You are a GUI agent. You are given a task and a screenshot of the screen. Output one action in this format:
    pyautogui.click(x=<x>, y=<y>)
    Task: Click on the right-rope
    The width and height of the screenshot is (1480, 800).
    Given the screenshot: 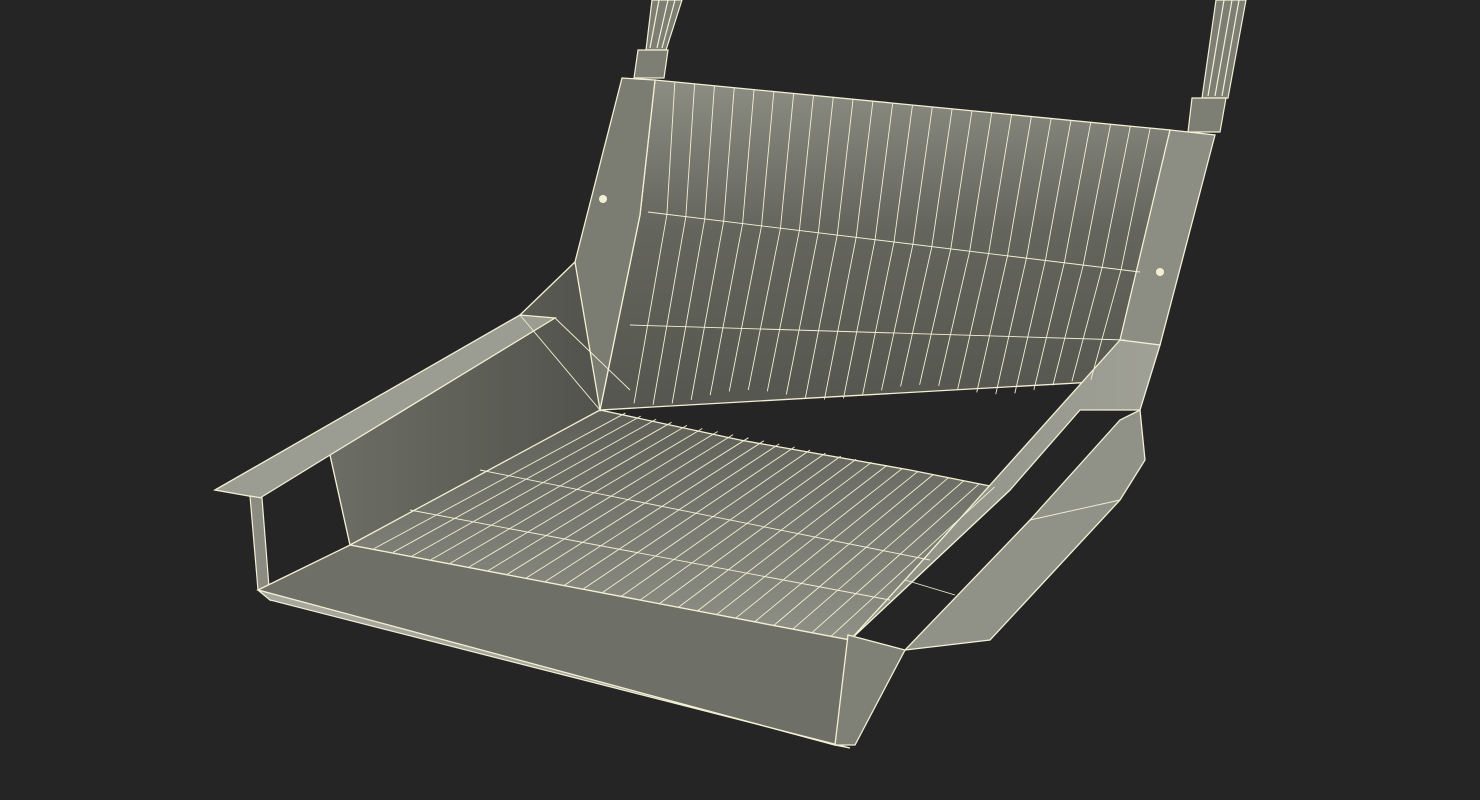 What is the action you would take?
    pyautogui.click(x=1217, y=66)
    